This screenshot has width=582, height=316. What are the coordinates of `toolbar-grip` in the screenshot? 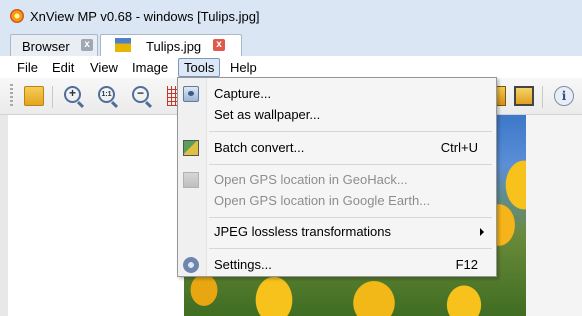 It's located at (11, 96).